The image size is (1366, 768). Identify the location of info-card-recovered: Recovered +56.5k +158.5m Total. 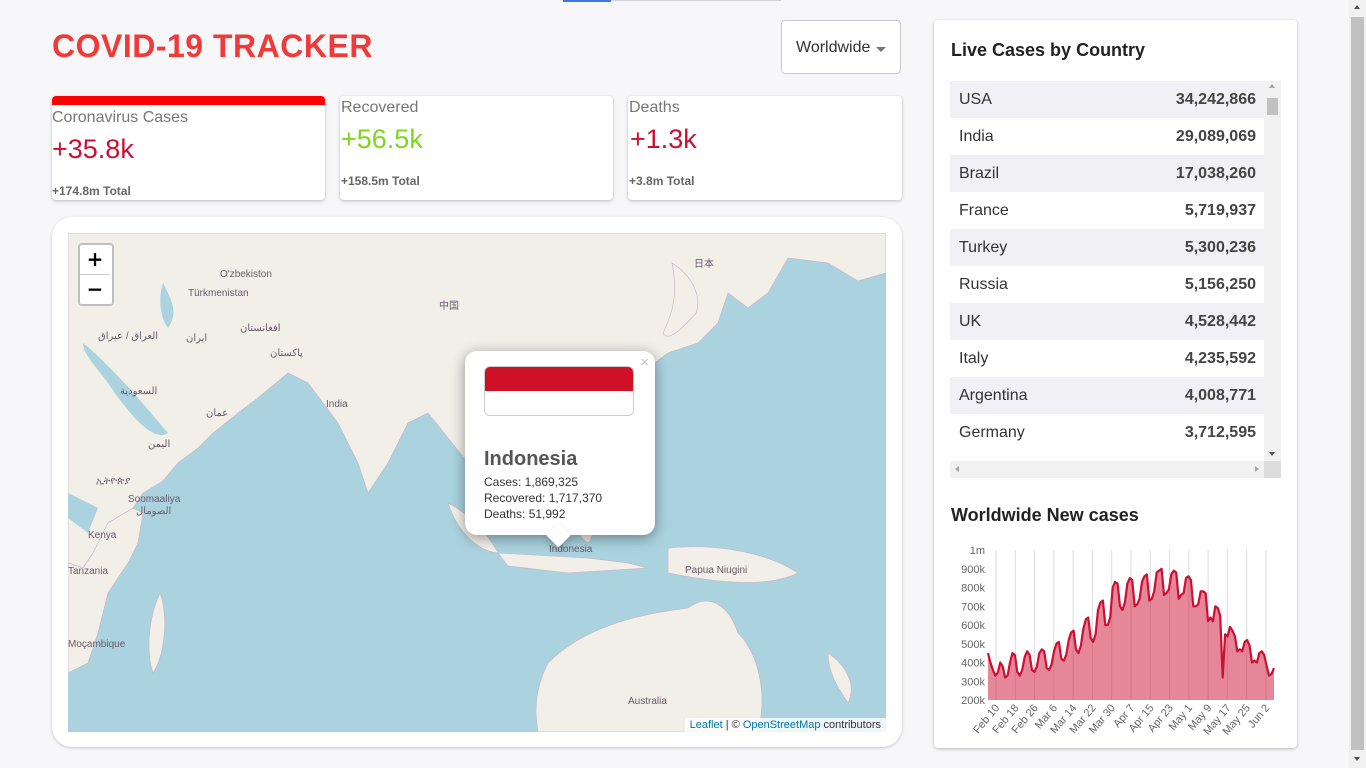
(476, 148).